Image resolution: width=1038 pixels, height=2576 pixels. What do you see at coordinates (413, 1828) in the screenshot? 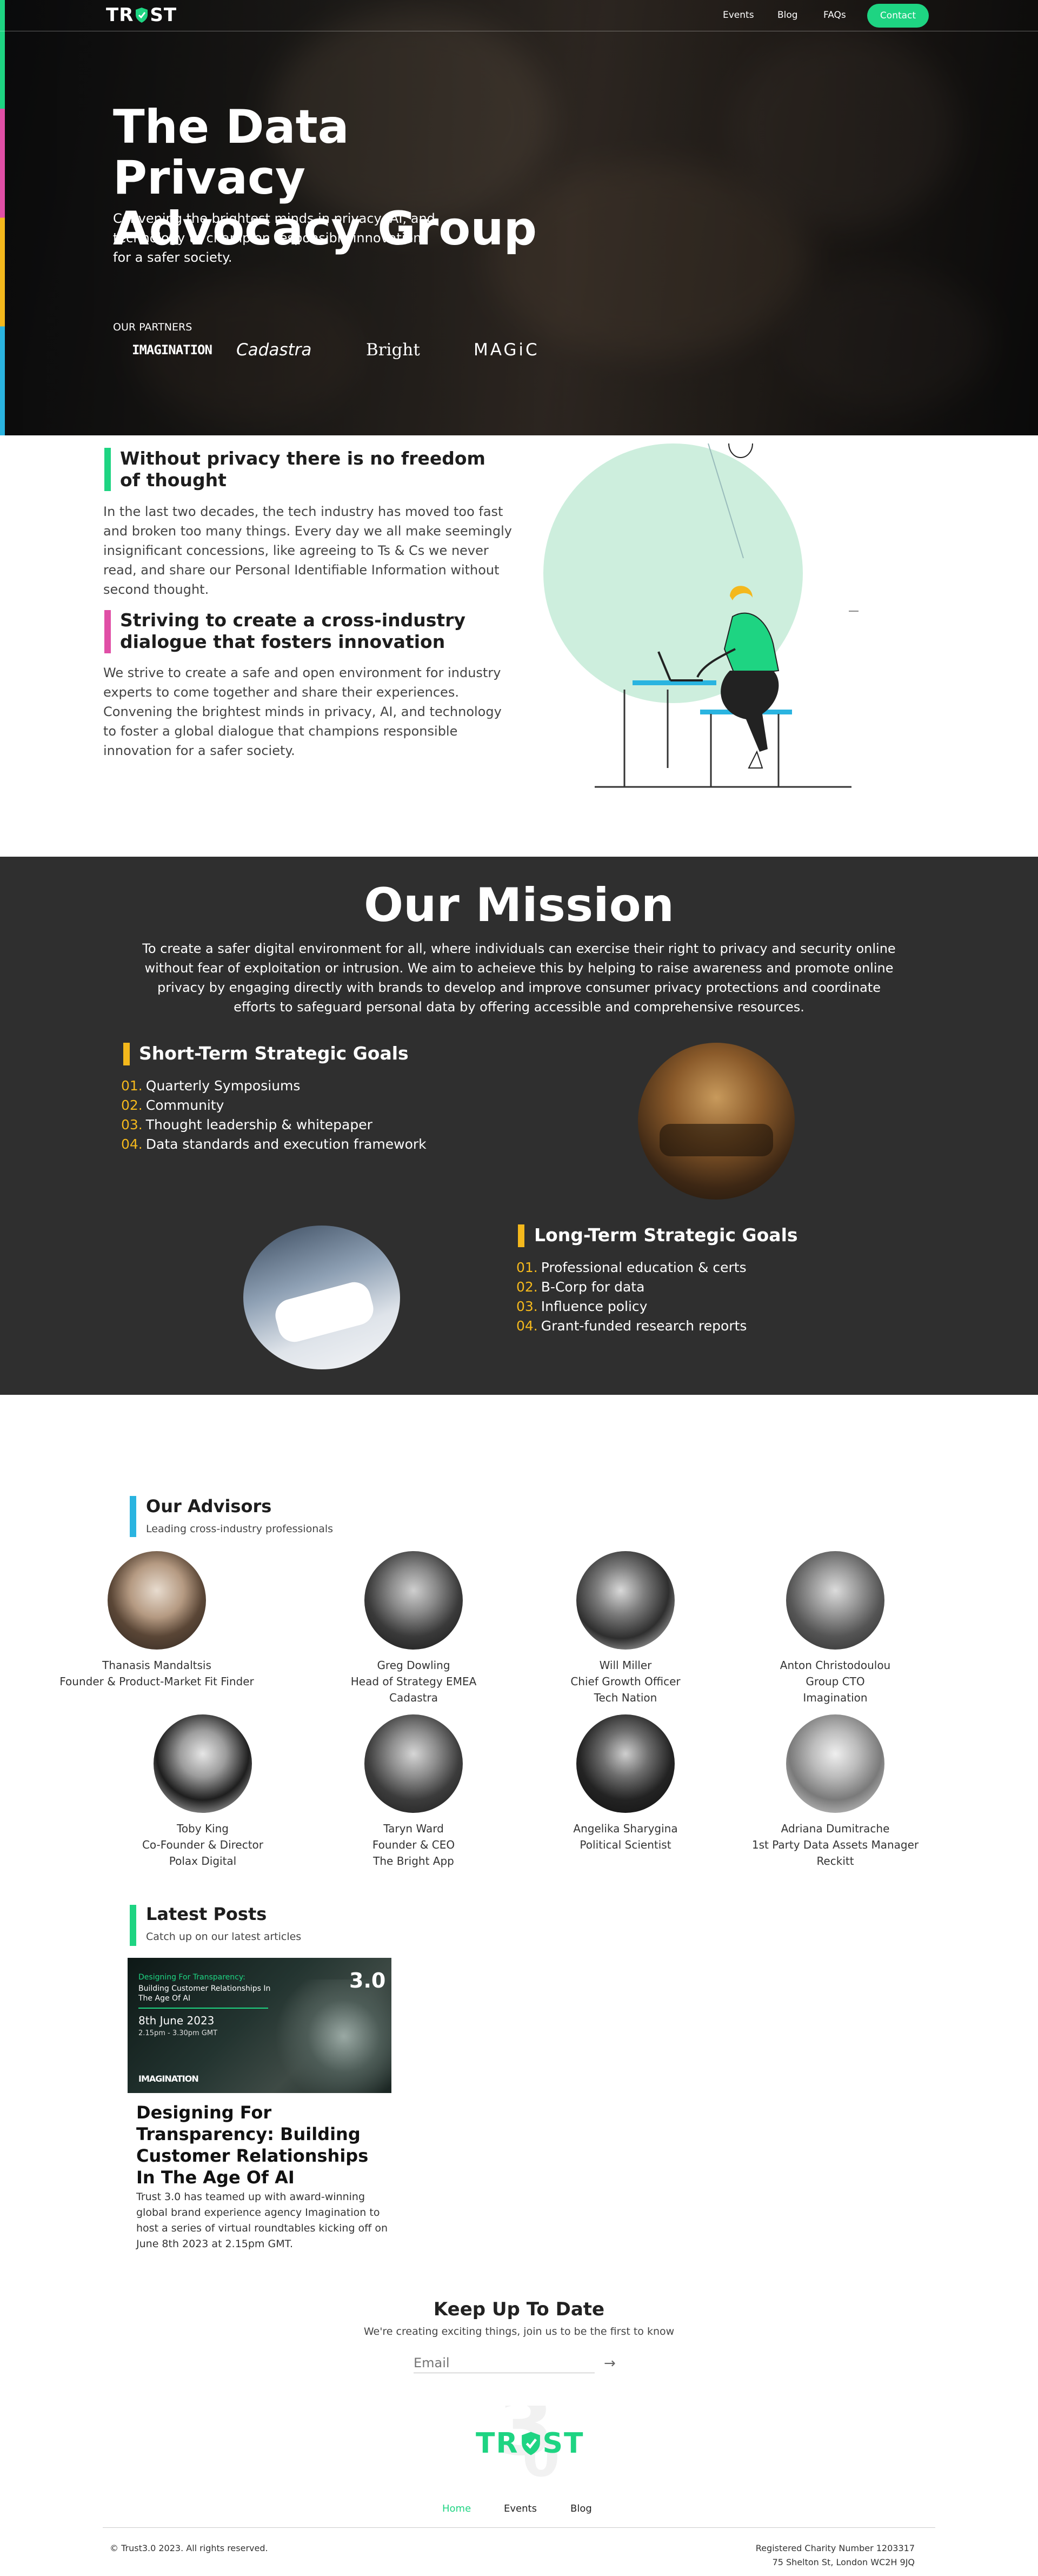
I see `advisor-name: Taryn Ward` at bounding box center [413, 1828].